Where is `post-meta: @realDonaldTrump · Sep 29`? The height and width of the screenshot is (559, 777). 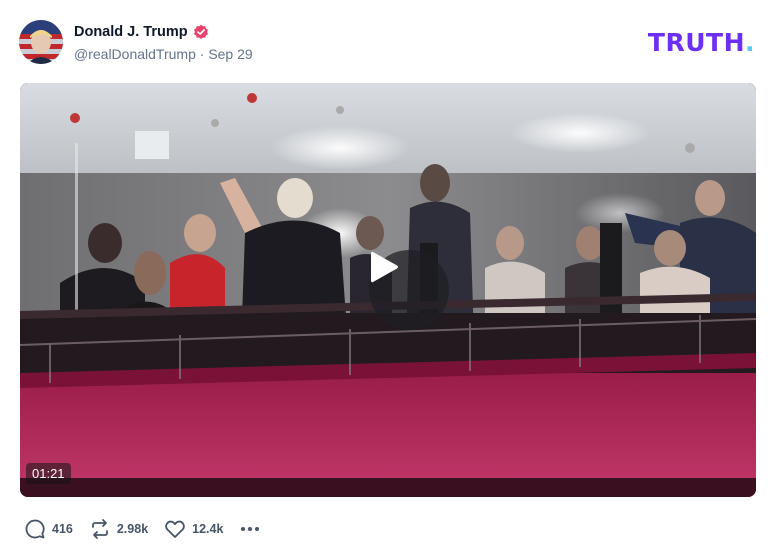 post-meta: @realDonaldTrump · Sep 29 is located at coordinates (163, 54).